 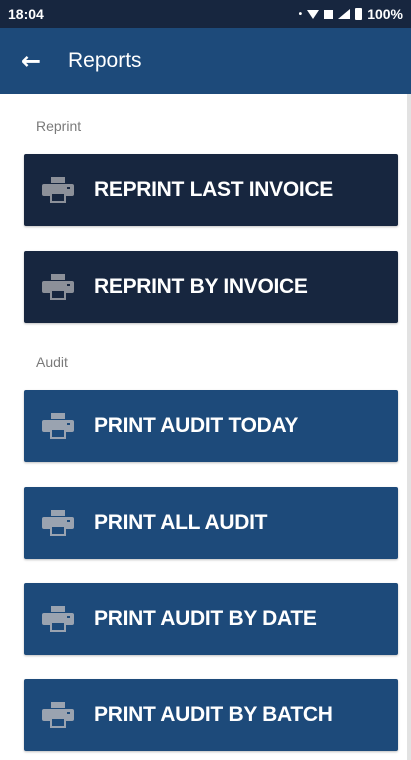 I want to click on print-all-audit-button: PRINT ALL AUDIT, so click(x=211, y=523).